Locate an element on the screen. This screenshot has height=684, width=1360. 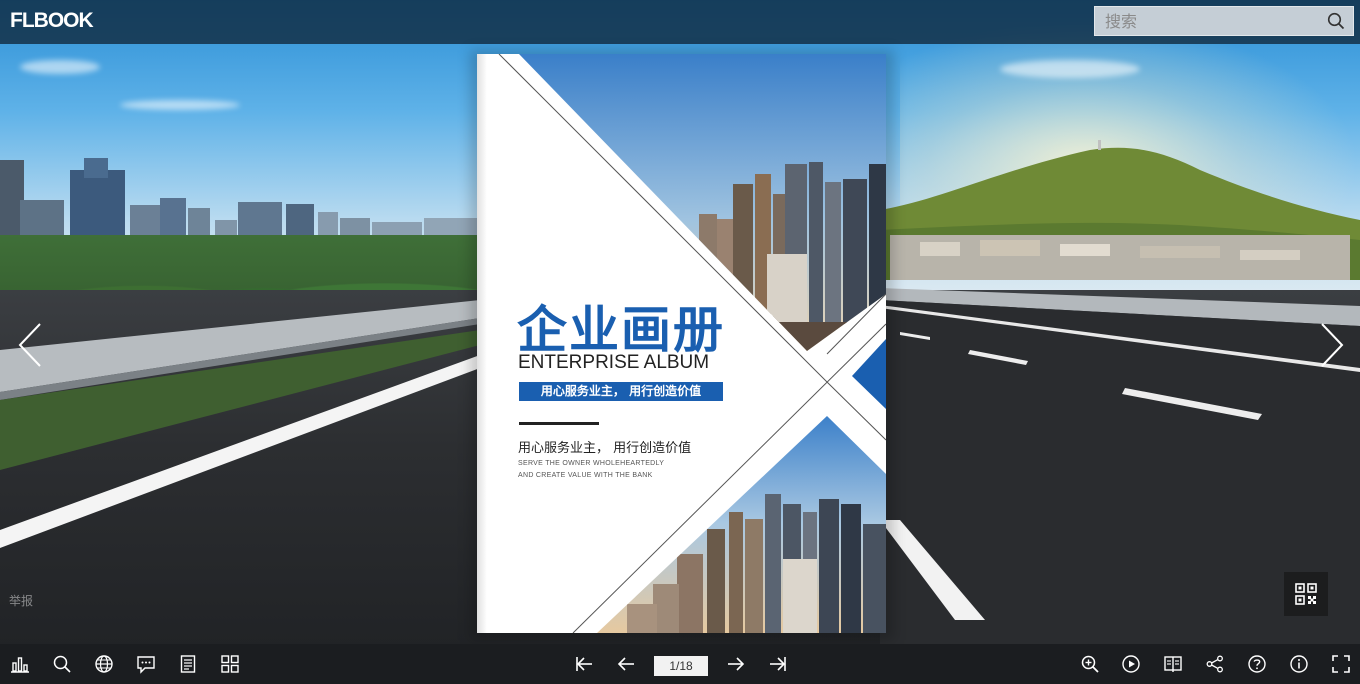
globe-icon is located at coordinates (104, 664).